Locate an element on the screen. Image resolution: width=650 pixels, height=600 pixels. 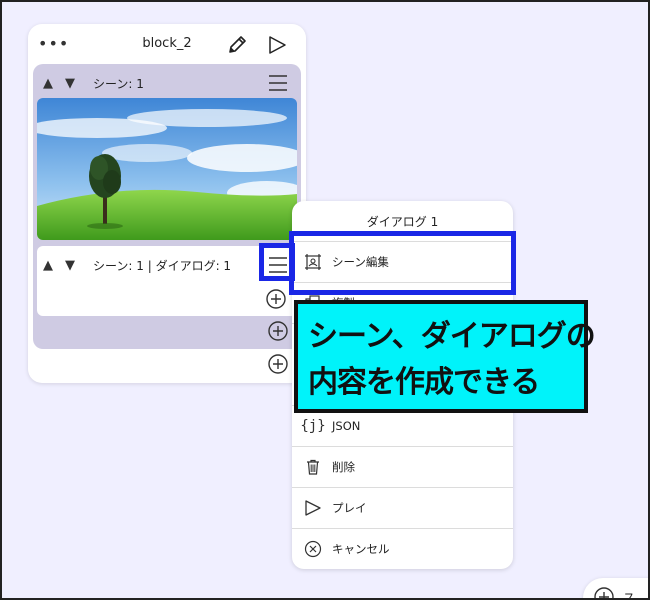
scene-image is located at coordinates (167, 169).